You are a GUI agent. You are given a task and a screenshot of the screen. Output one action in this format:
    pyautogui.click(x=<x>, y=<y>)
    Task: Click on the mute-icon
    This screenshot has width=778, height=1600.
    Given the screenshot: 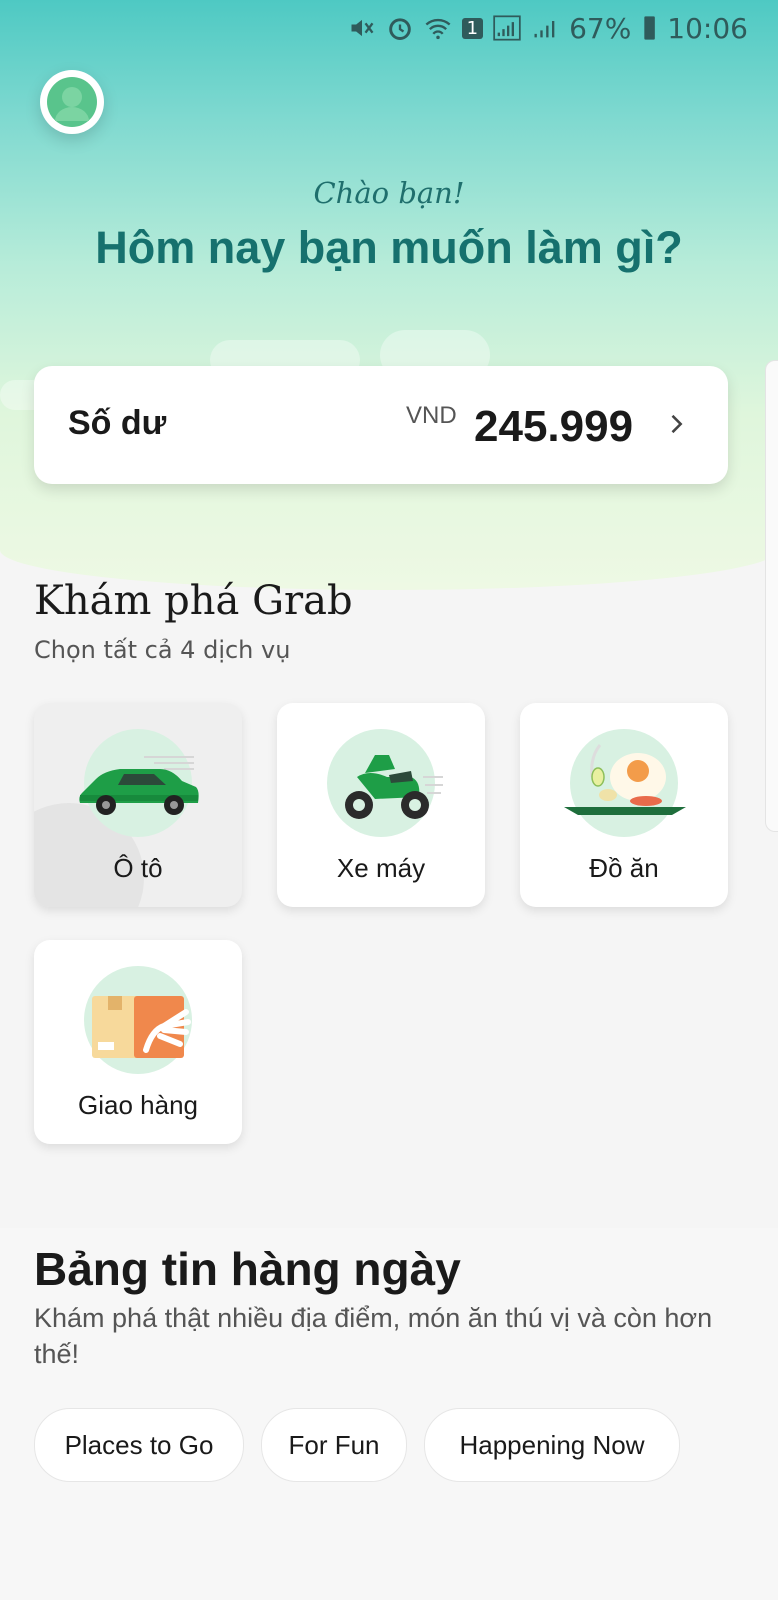 What is the action you would take?
    pyautogui.click(x=362, y=28)
    